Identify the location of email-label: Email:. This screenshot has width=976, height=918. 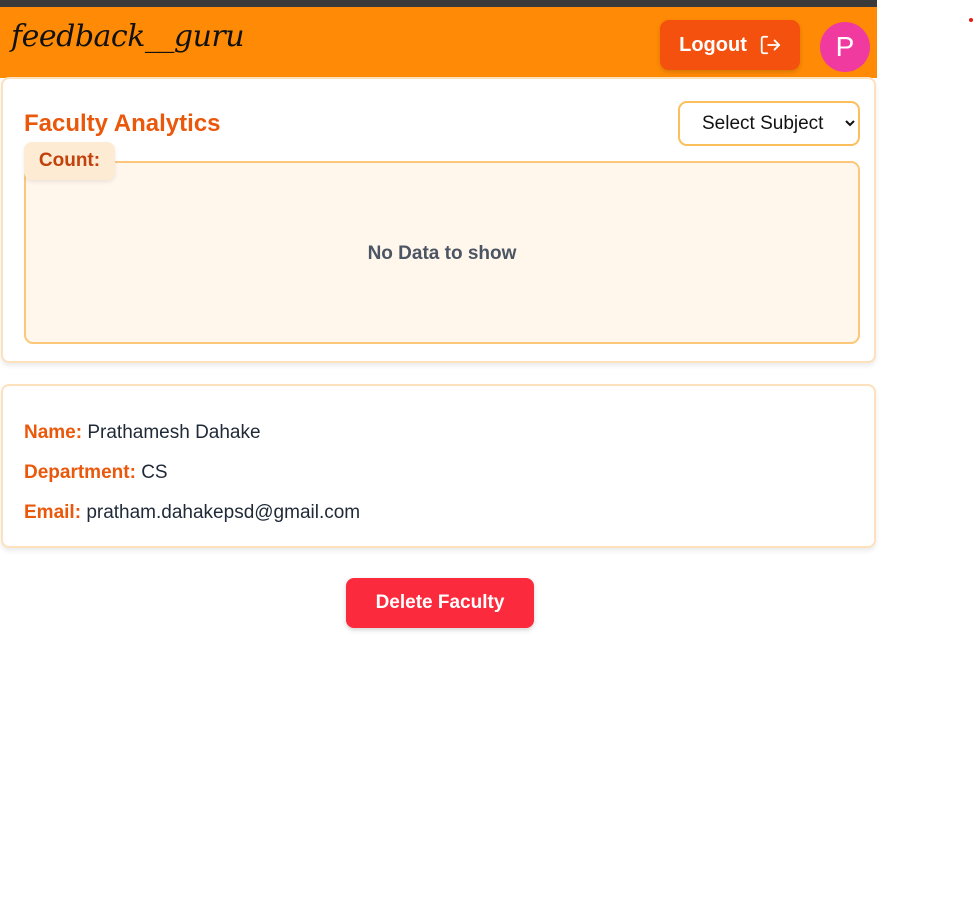
(53, 512).